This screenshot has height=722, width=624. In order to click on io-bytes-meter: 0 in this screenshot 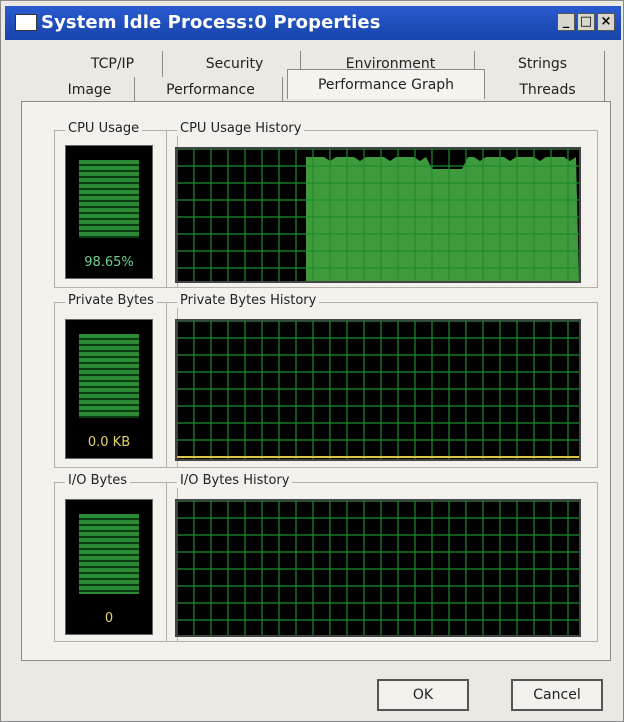, I will do `click(109, 567)`.